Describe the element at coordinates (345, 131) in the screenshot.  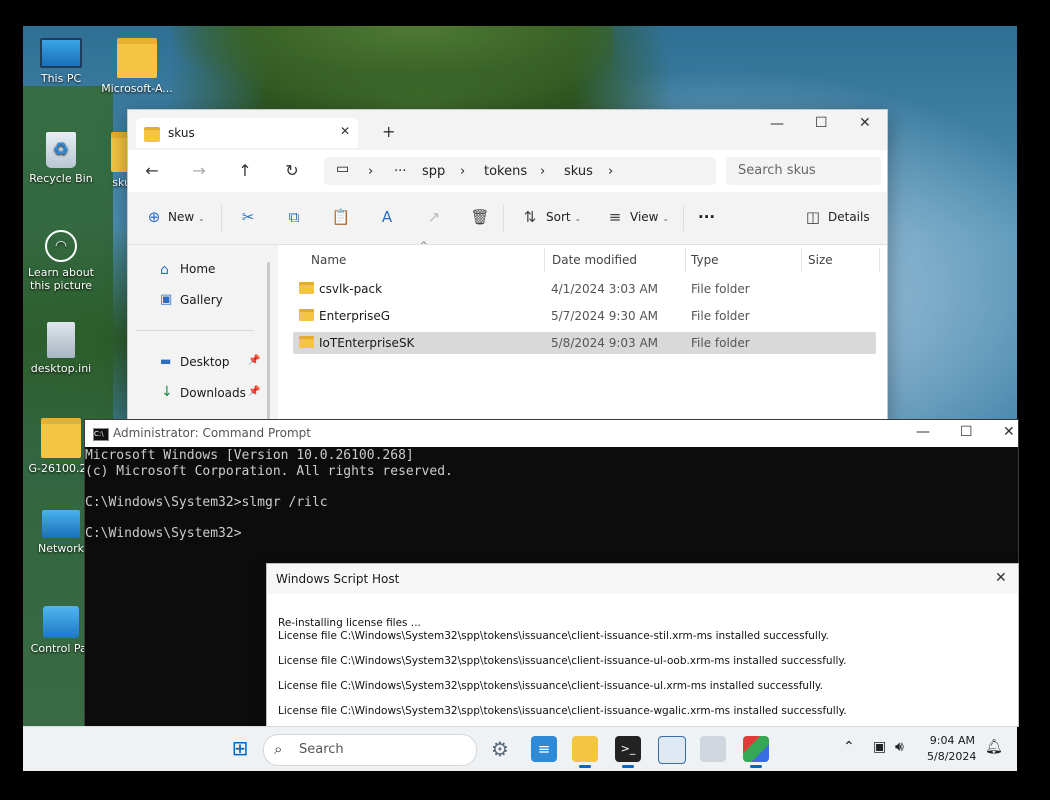
I see `close-tab-button: ✕` at that location.